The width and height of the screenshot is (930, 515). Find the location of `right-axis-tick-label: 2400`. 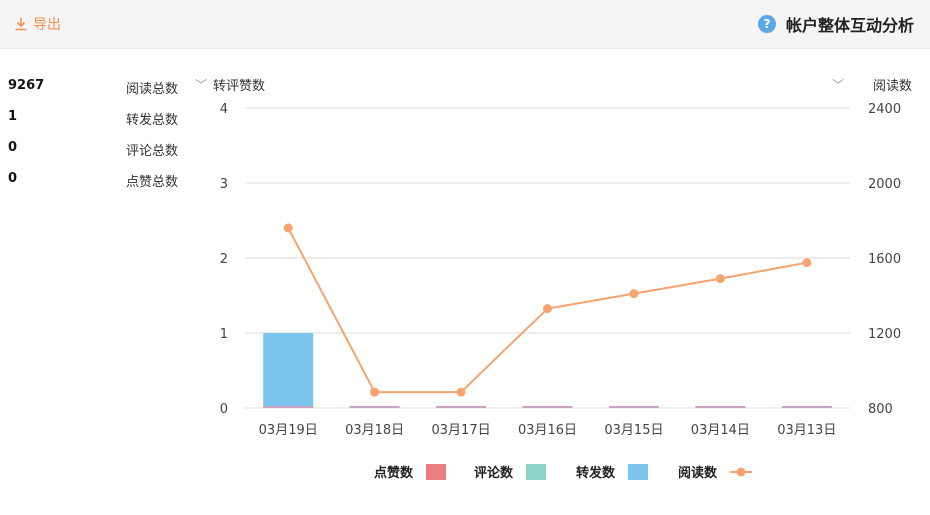

right-axis-tick-label: 2400 is located at coordinates (884, 109).